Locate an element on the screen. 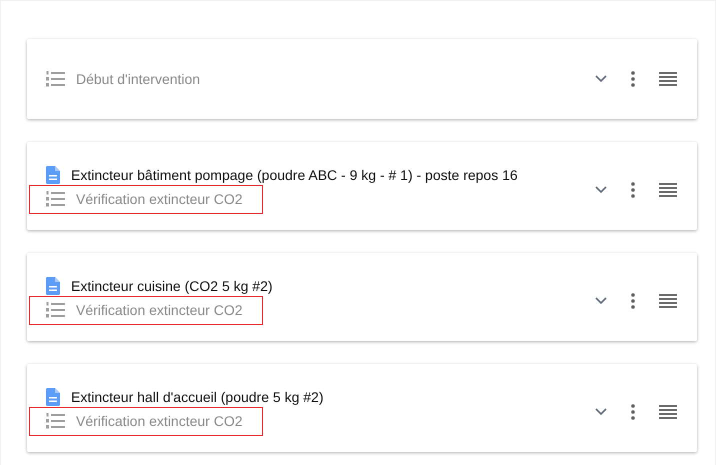 The image size is (726, 465). document-title: Extincteur hall d'accueil (poudre 5 kg #2) is located at coordinates (197, 397).